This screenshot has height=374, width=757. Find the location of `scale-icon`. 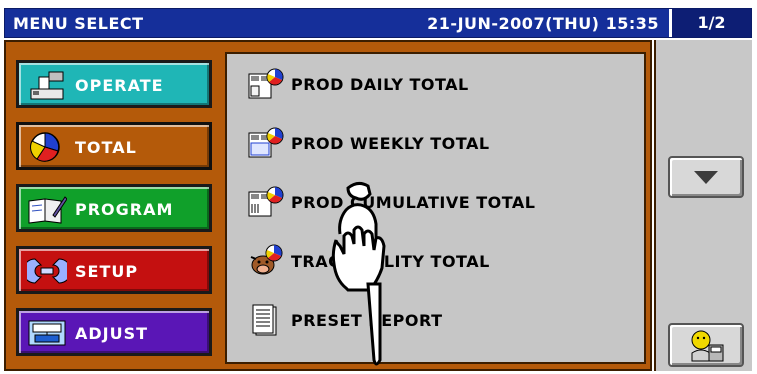

scale-icon is located at coordinates (47, 333).